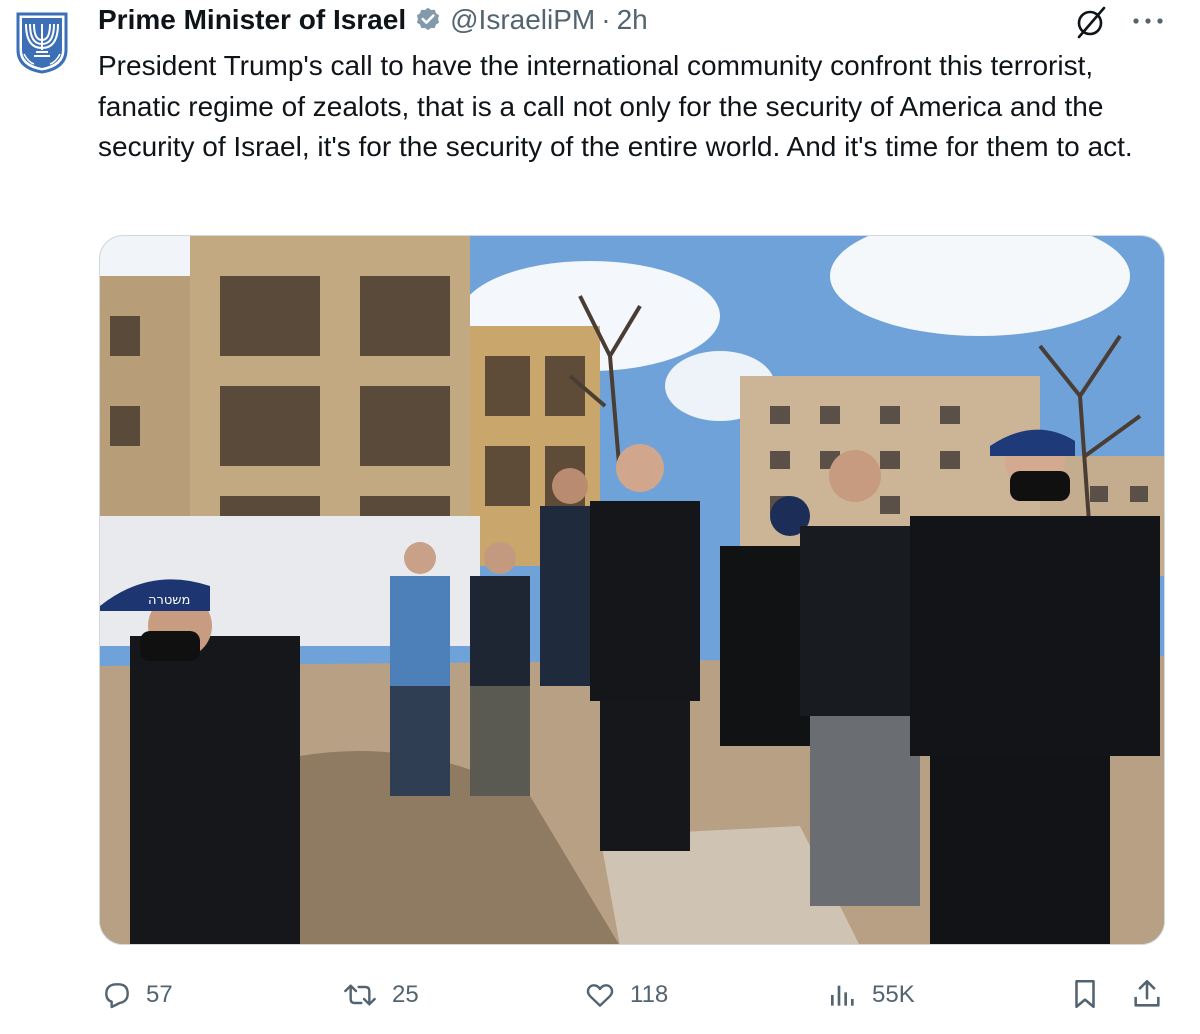  I want to click on menorah-emblem-icon, so click(42, 43).